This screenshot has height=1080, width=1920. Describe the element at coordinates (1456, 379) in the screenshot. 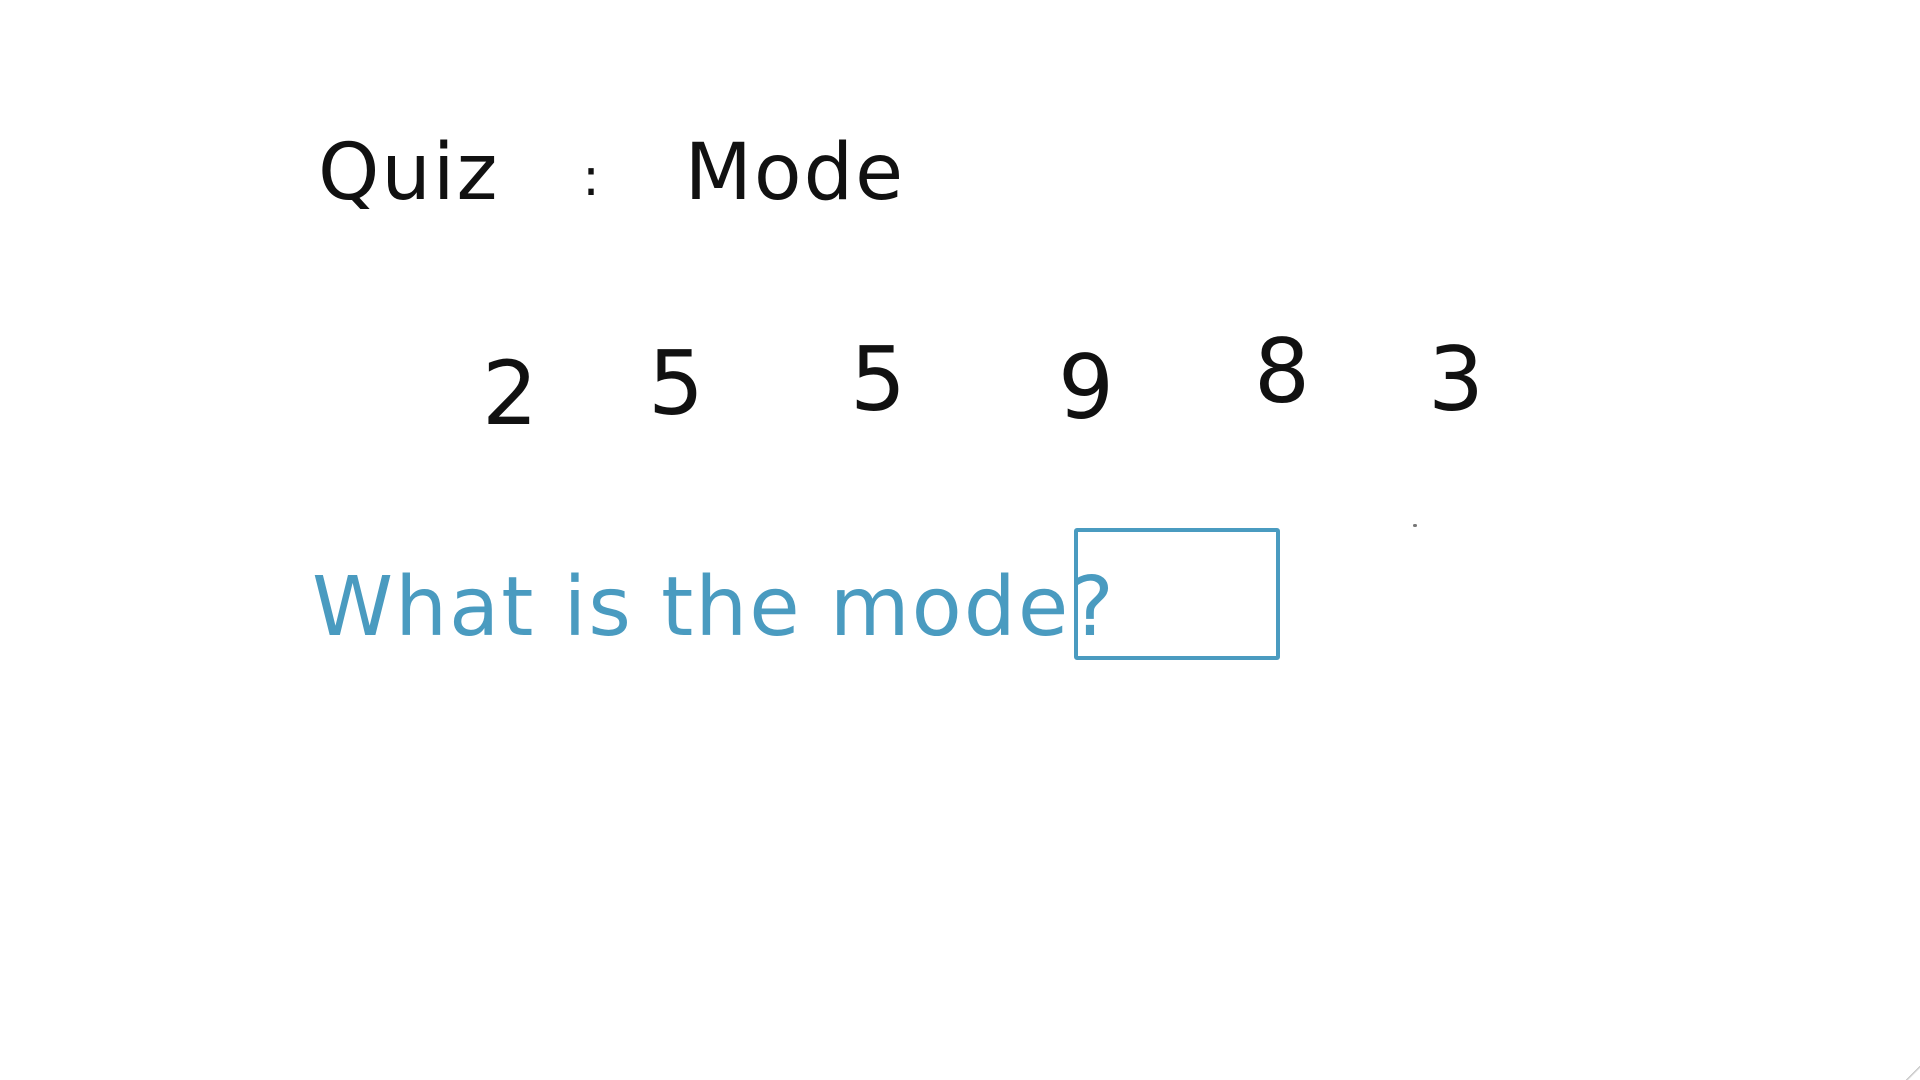

I see `number-item: 3` at that location.